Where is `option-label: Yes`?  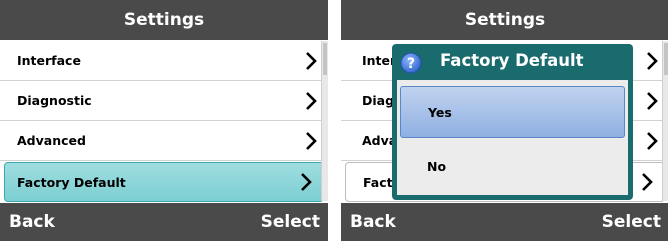 option-label: Yes is located at coordinates (440, 112).